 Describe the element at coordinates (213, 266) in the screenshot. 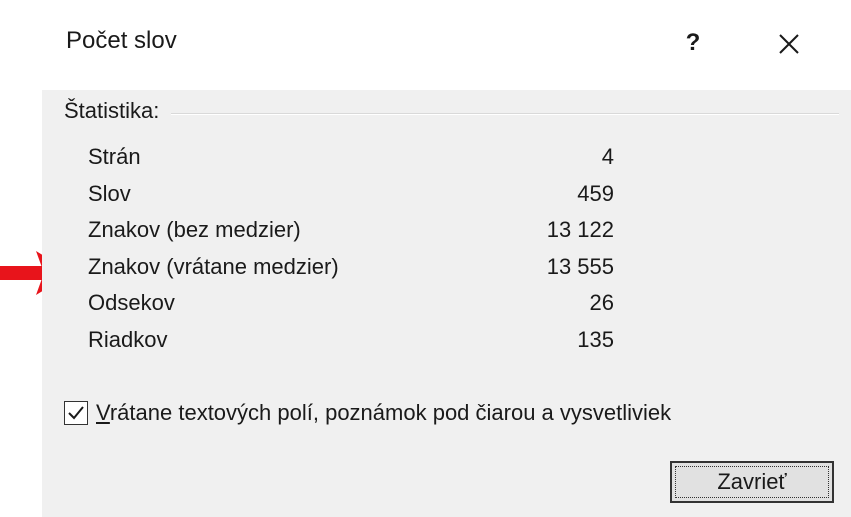

I see `stat-label: Znakov (vrátane medzier)` at that location.